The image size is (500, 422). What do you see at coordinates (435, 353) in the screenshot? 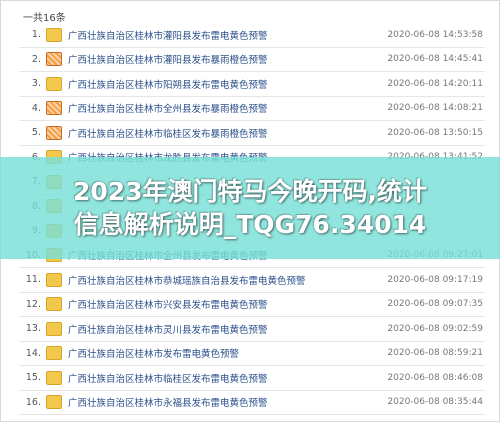
I see `warning-timestamp: 2020-06-08 08:59:21` at bounding box center [435, 353].